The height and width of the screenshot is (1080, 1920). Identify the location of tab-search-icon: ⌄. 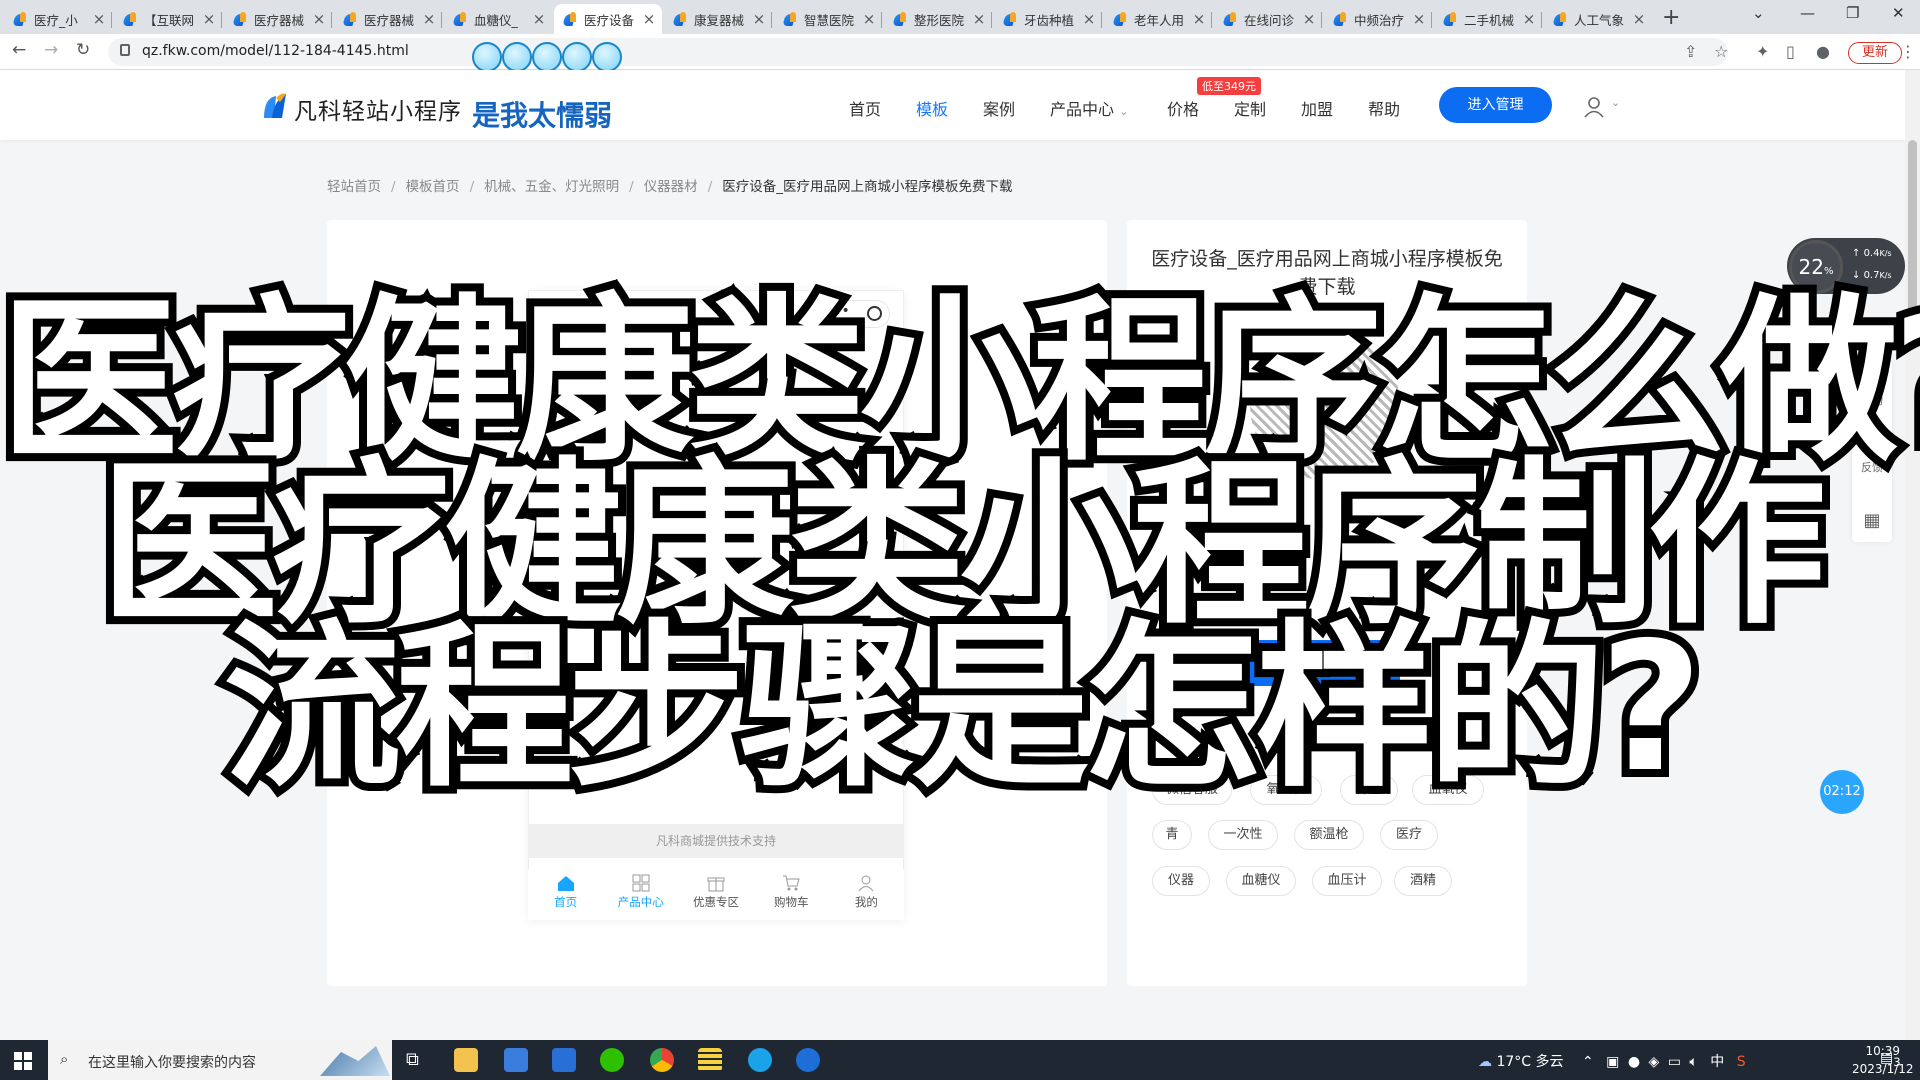
(1758, 13).